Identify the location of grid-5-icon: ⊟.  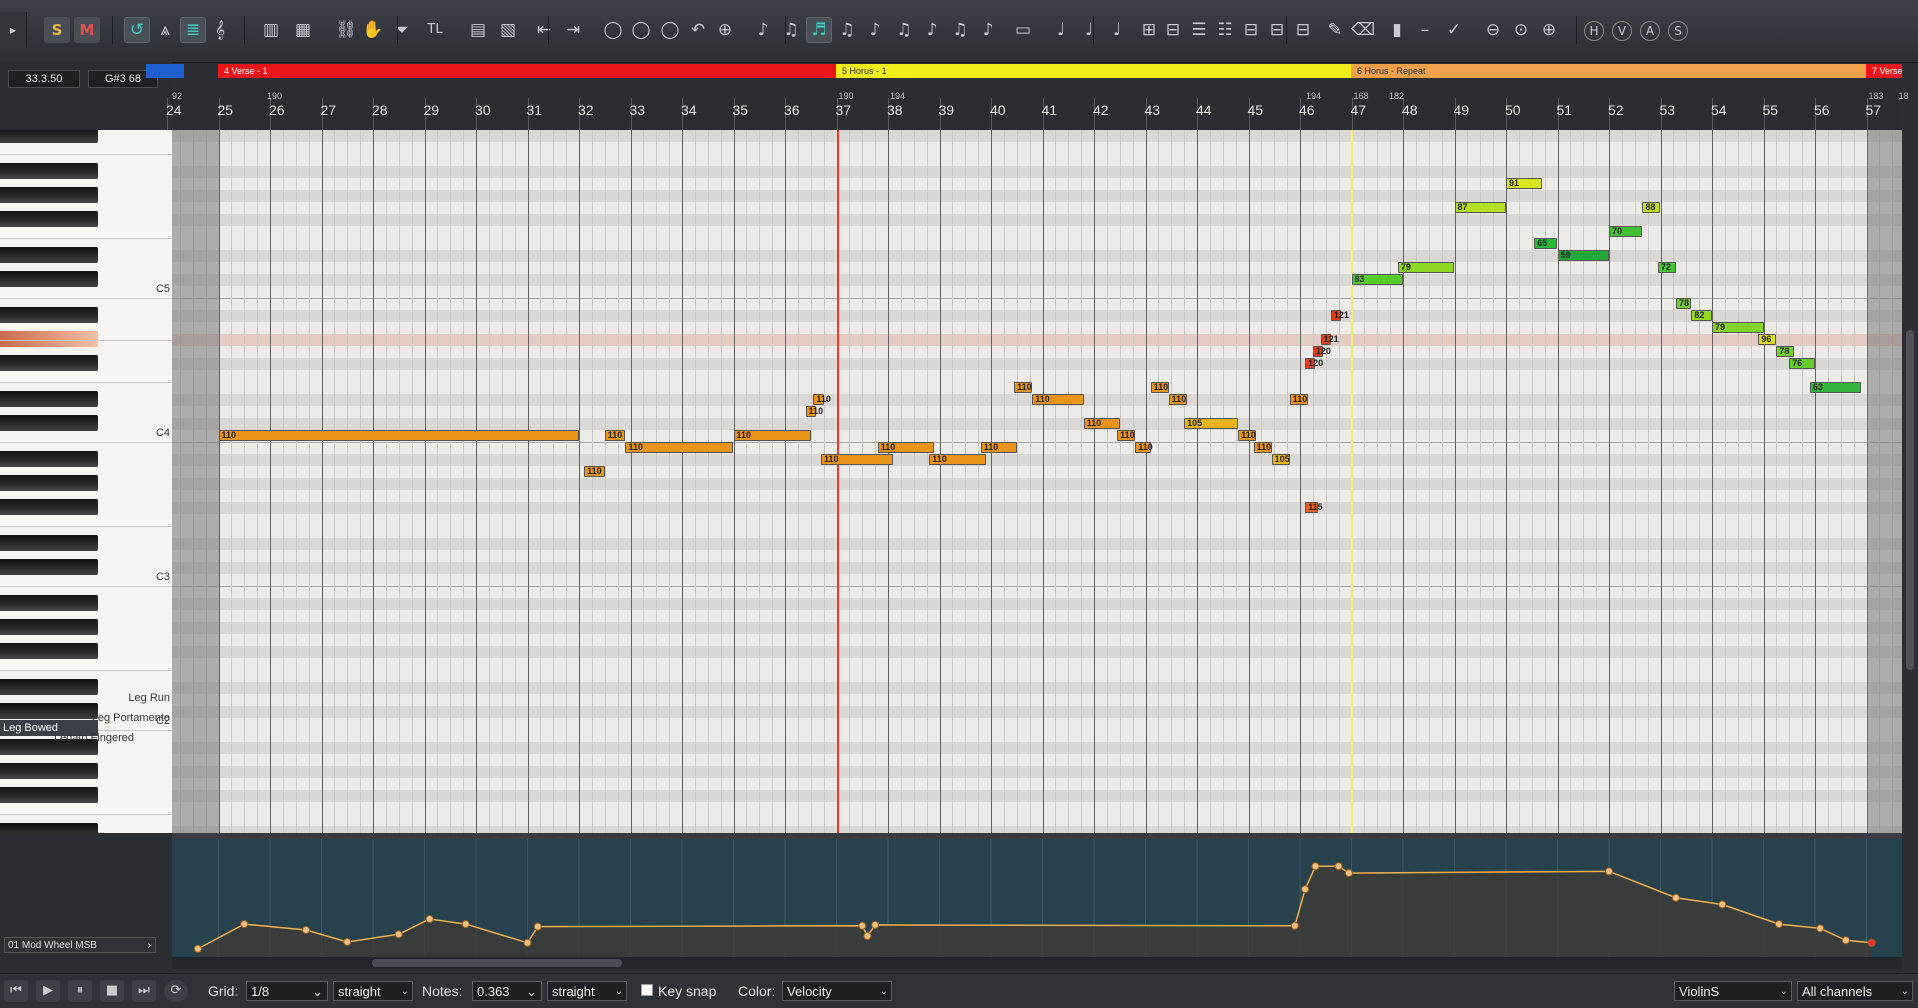
(1251, 30).